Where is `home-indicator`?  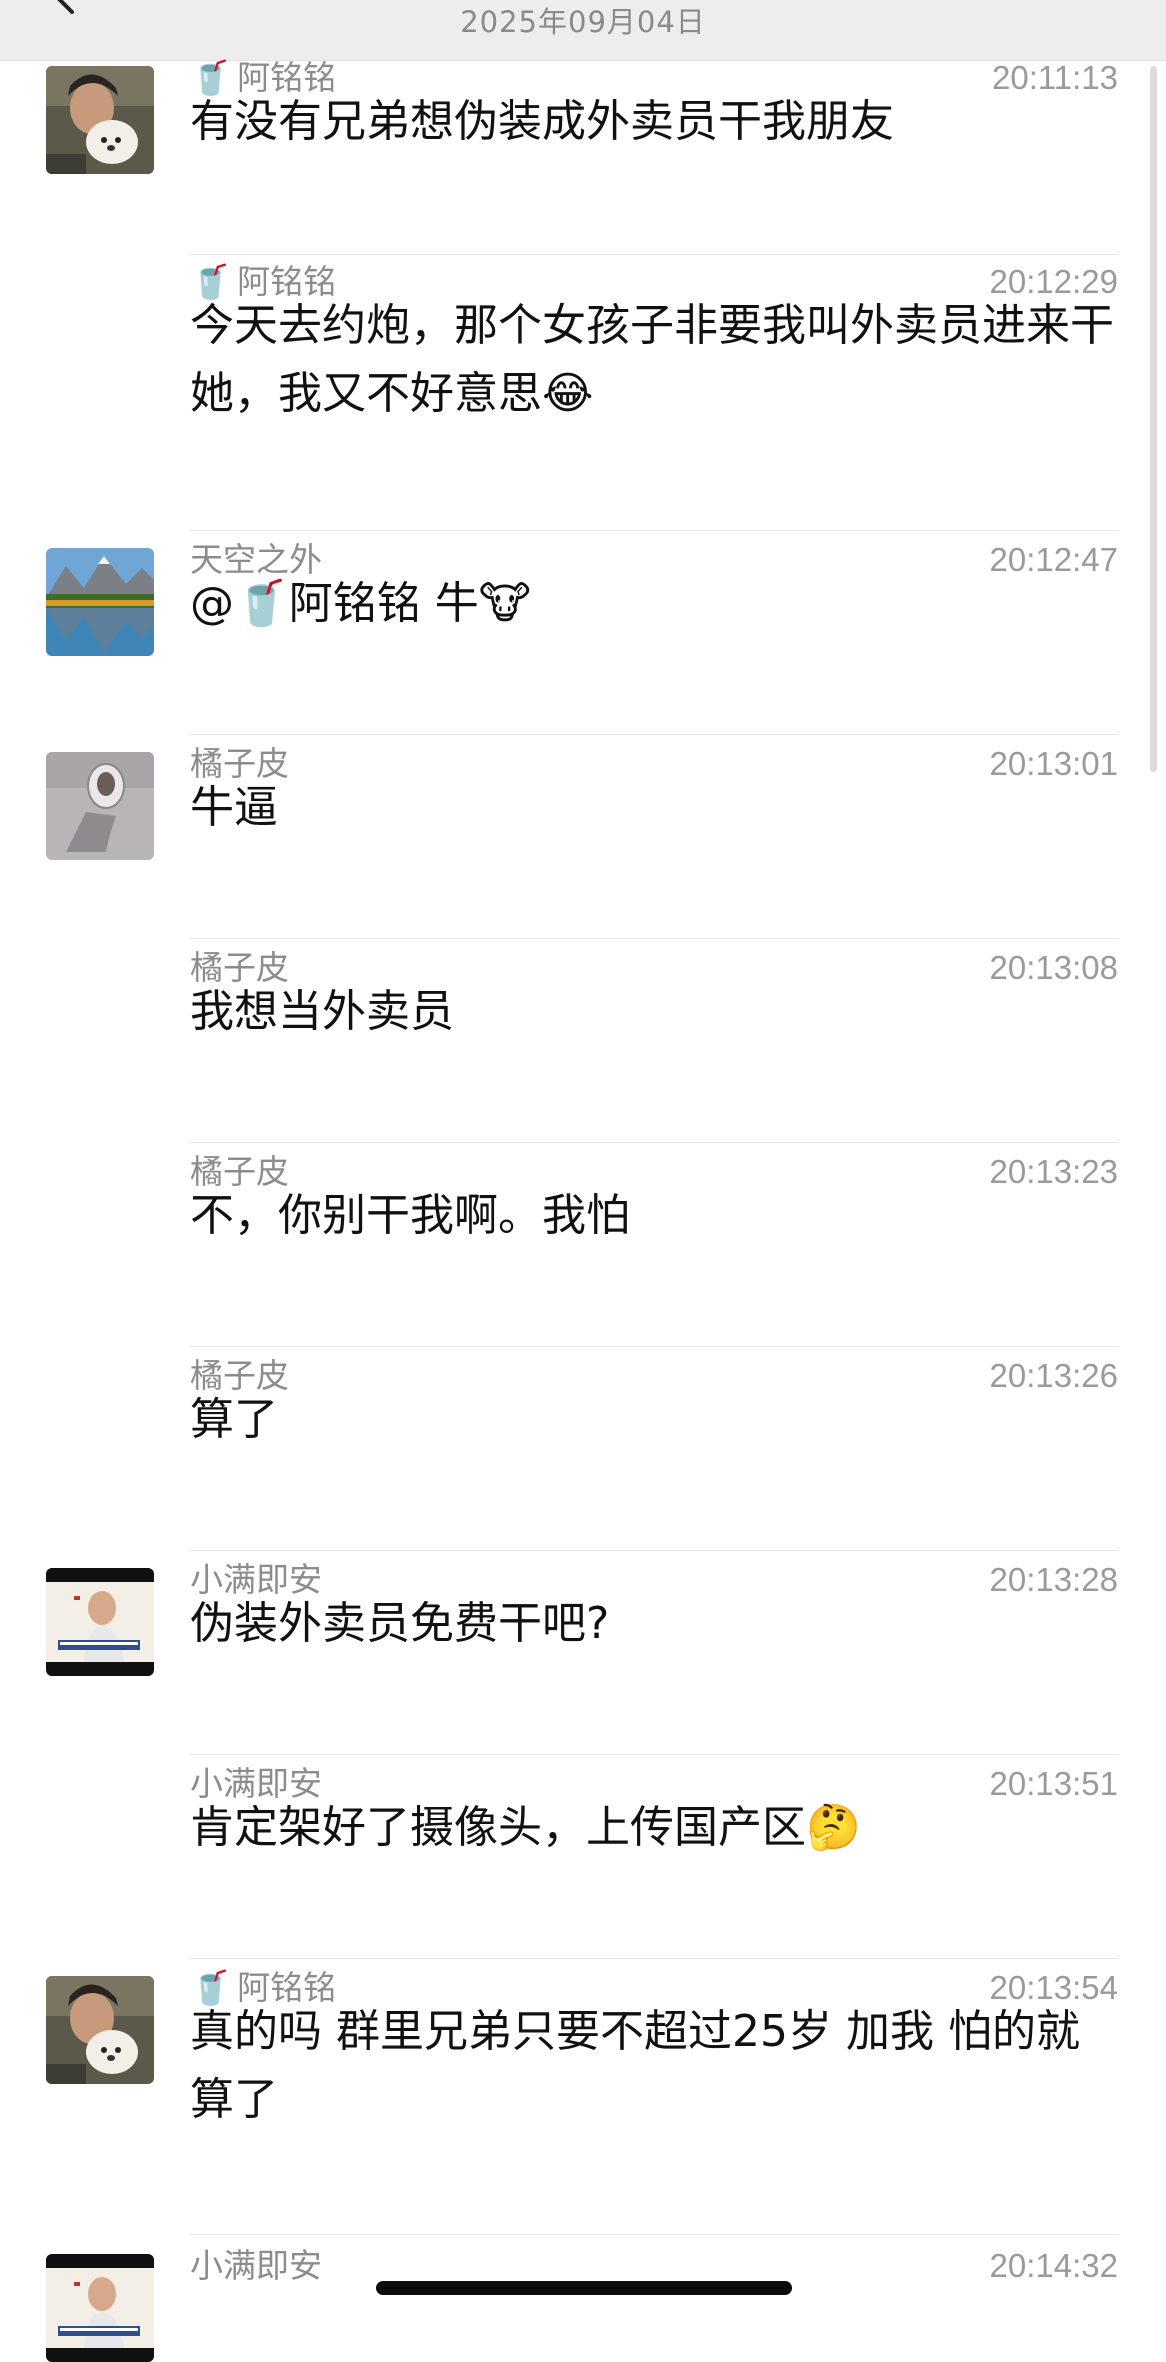
home-indicator is located at coordinates (584, 2288).